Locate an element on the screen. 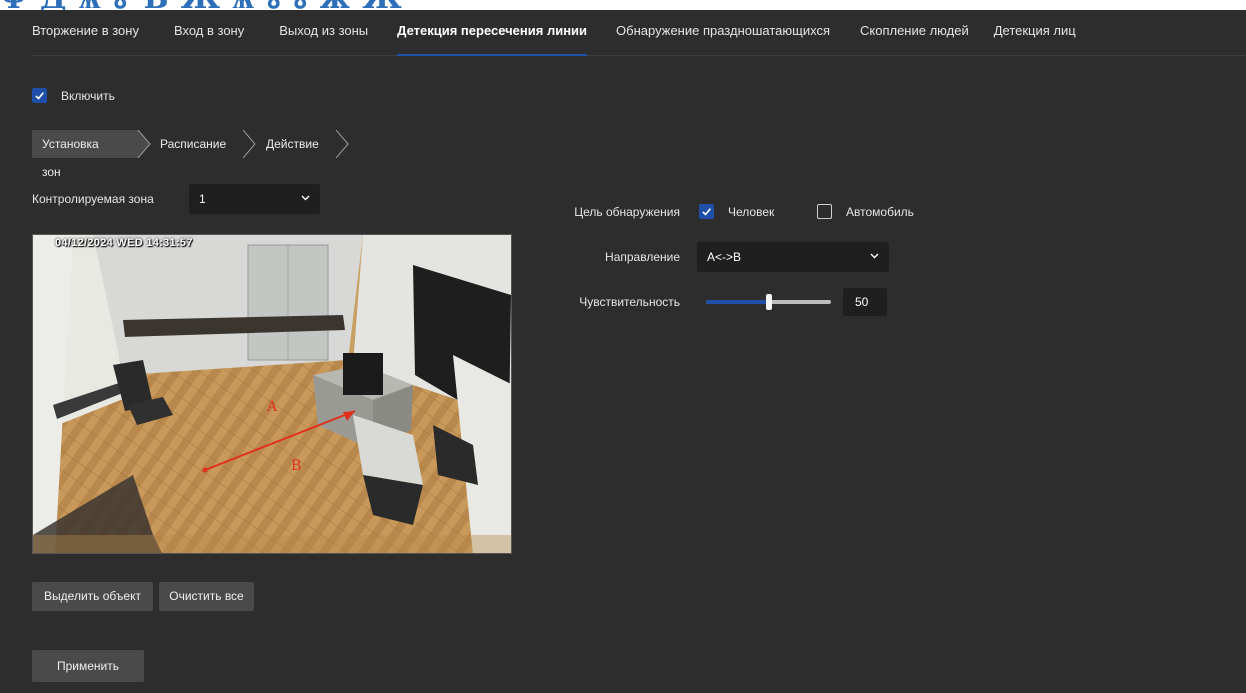  step-action: Действие is located at coordinates (292, 144).